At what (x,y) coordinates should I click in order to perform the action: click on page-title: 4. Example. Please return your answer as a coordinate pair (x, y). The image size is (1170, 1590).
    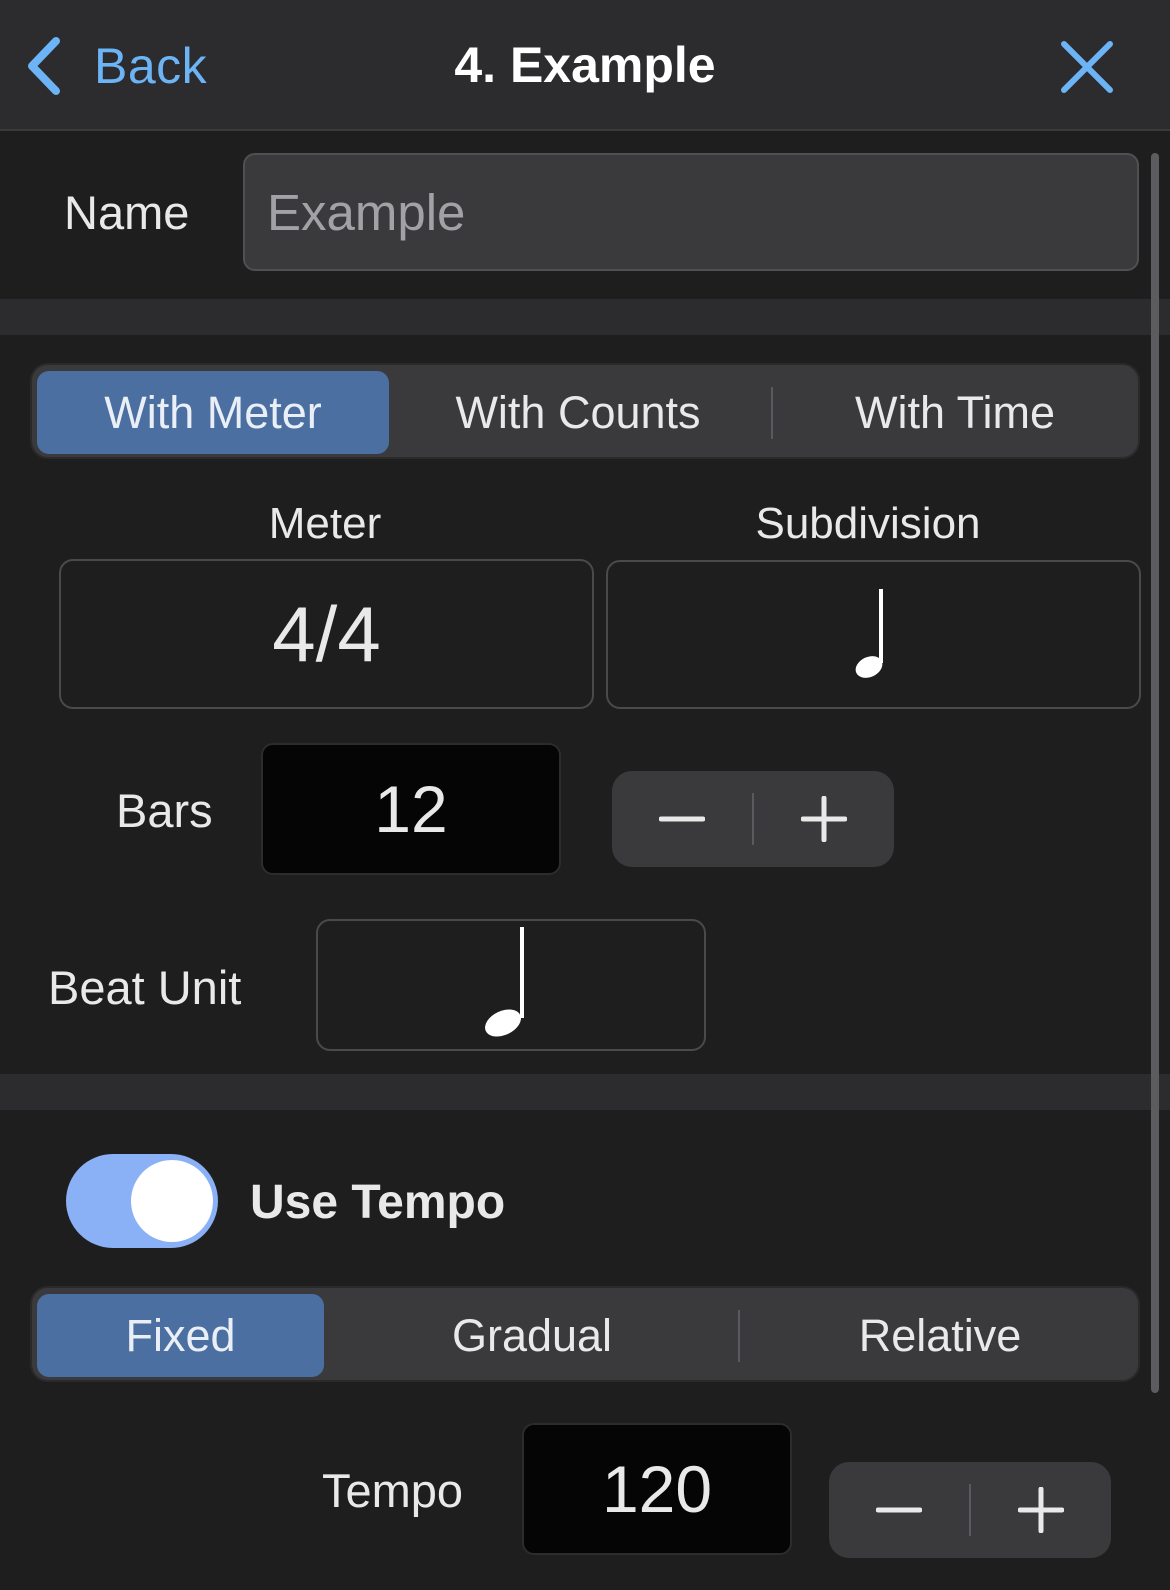
    Looking at the image, I should click on (585, 65).